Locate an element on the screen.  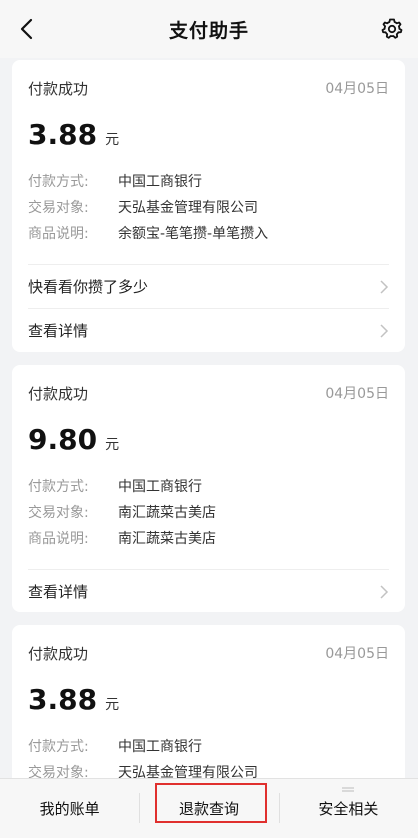
gear-icon is located at coordinates (392, 28).